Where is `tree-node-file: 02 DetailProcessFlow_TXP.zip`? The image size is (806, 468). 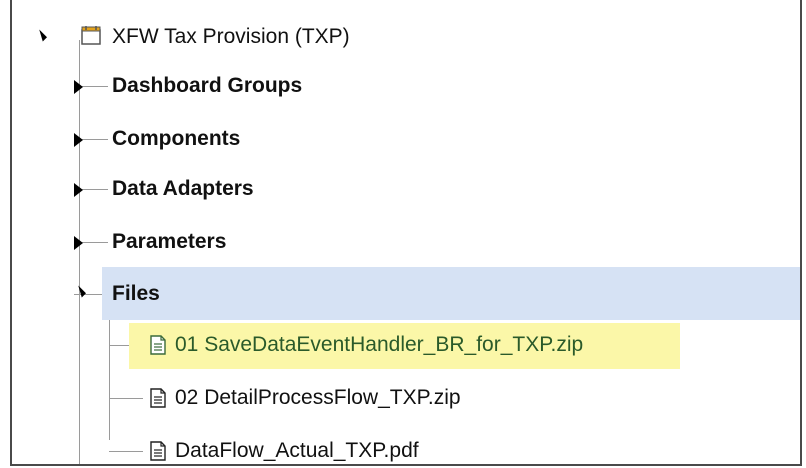
tree-node-file: 02 DetailProcessFlow_TXP.zip is located at coordinates (402, 399).